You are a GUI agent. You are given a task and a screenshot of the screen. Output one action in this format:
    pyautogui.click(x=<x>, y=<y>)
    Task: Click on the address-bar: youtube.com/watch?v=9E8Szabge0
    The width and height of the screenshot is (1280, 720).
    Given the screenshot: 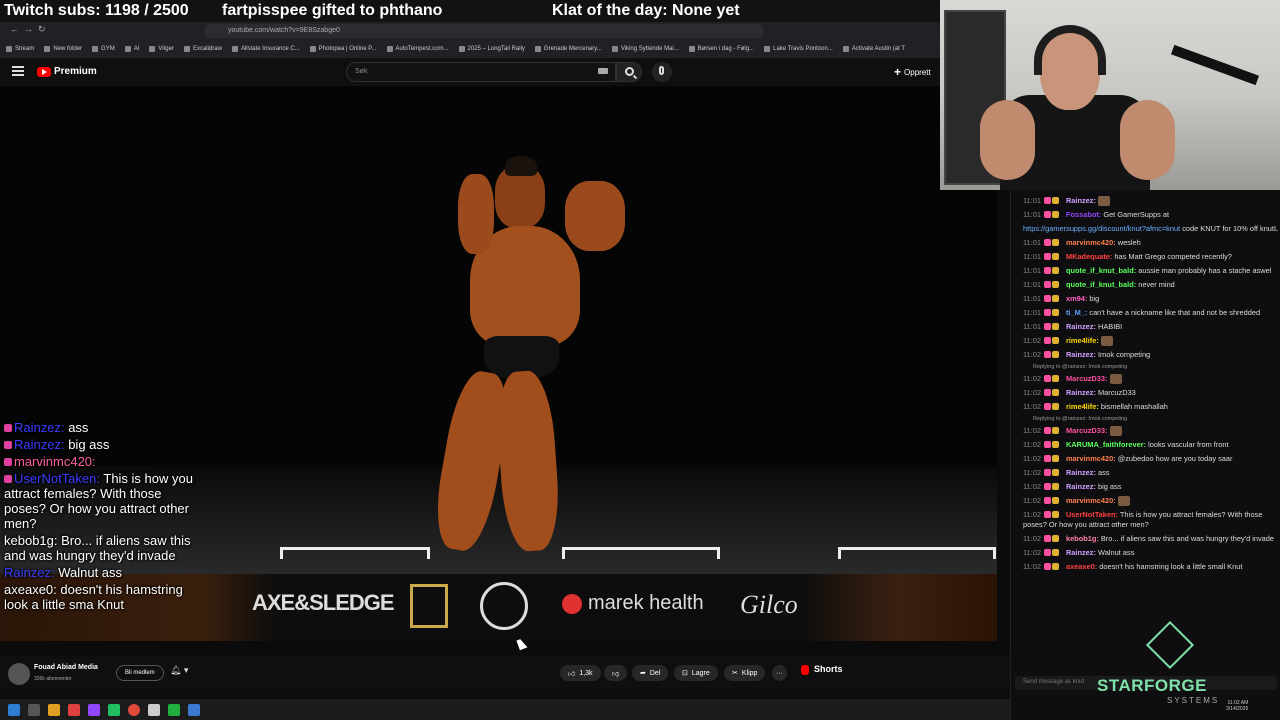 What is the action you would take?
    pyautogui.click(x=484, y=31)
    